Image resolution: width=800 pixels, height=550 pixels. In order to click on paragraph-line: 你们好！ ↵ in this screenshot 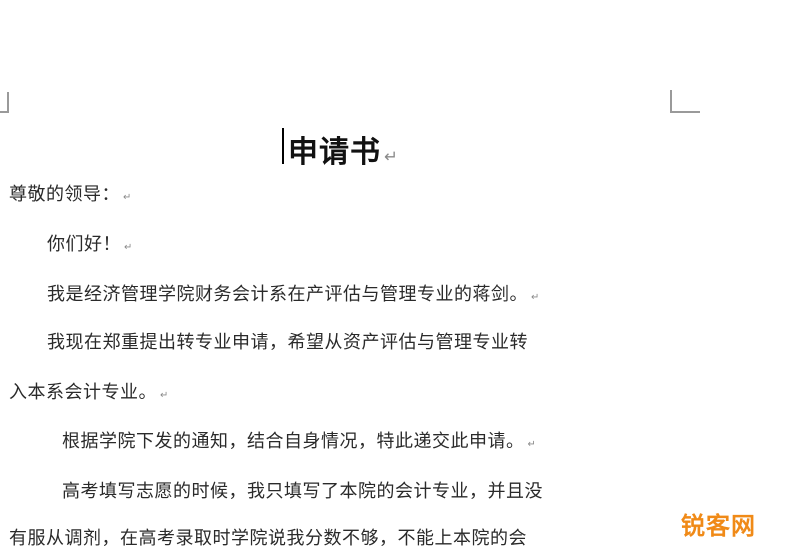, I will do `click(90, 243)`.